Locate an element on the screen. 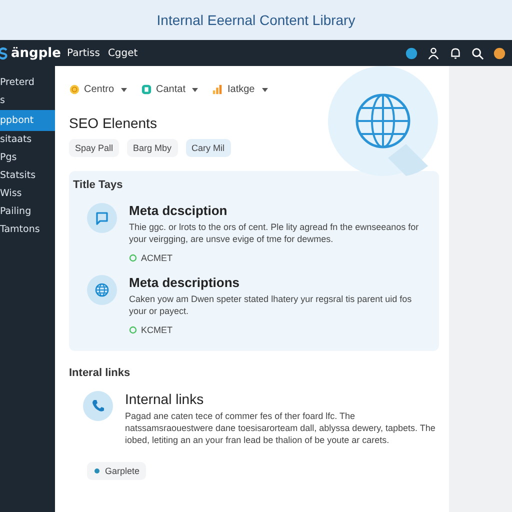 This screenshot has height=512, width=512. filter-dropdown: Cantat is located at coordinates (169, 89).